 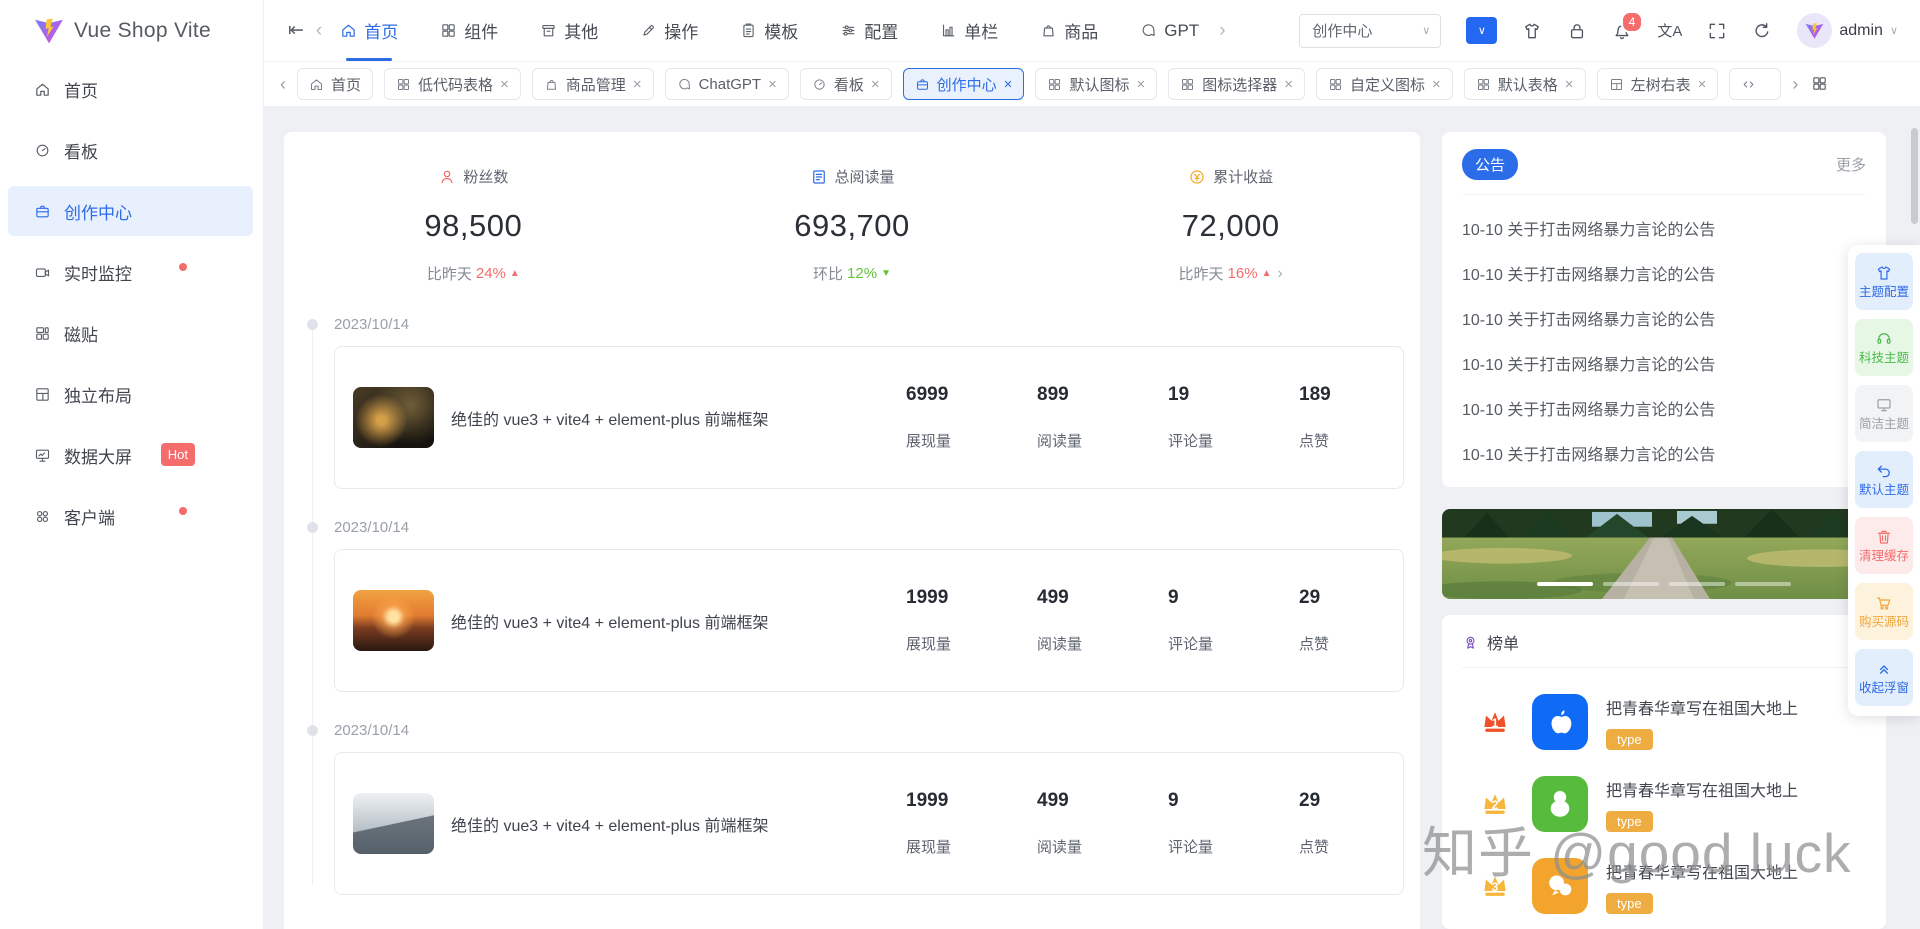 What do you see at coordinates (1657, 84) in the screenshot?
I see `tab-left-tree-right-table: 左树右表 ×` at bounding box center [1657, 84].